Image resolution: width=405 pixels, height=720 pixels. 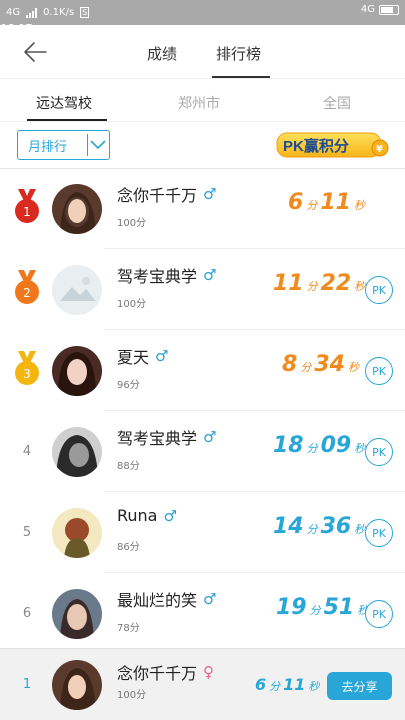 What do you see at coordinates (209, 672) in the screenshot?
I see `female-icon: ♀` at bounding box center [209, 672].